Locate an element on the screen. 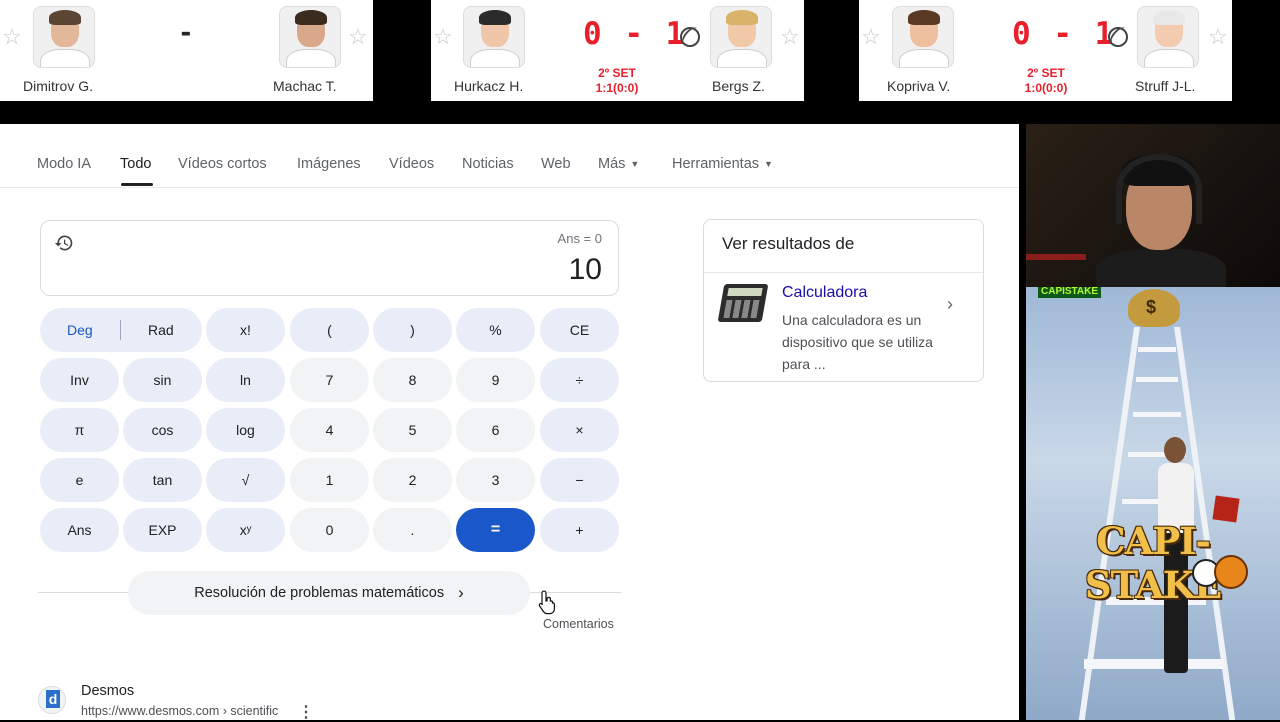 The height and width of the screenshot is (722, 1280). tab-herramientas-label: Herramientas is located at coordinates (716, 164).